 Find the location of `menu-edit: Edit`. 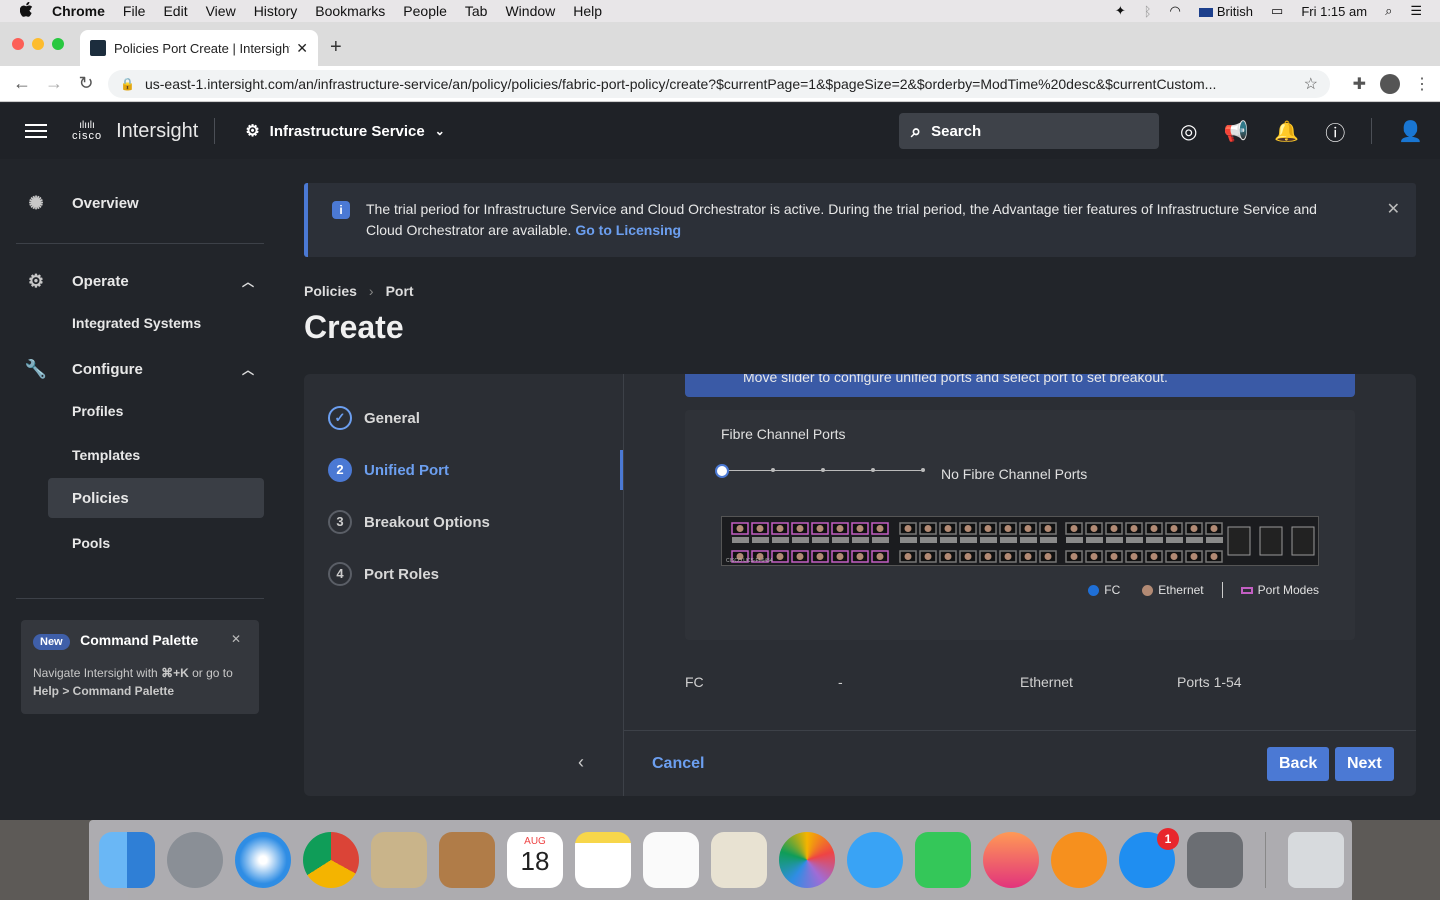

menu-edit: Edit is located at coordinates (175, 11).